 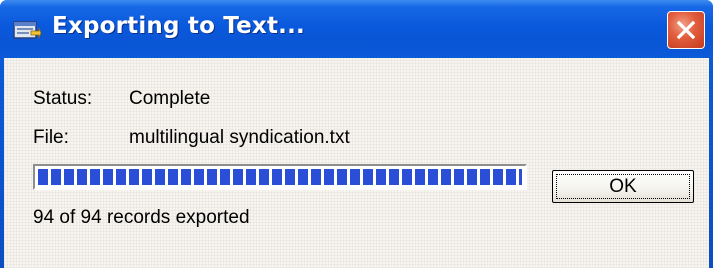 What do you see at coordinates (51, 137) in the screenshot?
I see `file-label: File:` at bounding box center [51, 137].